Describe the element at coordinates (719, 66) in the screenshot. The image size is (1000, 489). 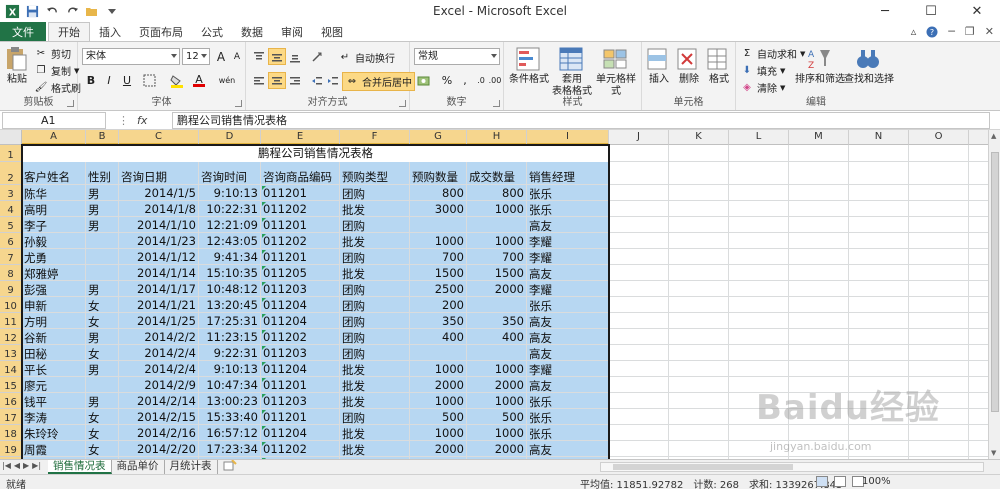
I see `format-cells-button: 格式` at that location.